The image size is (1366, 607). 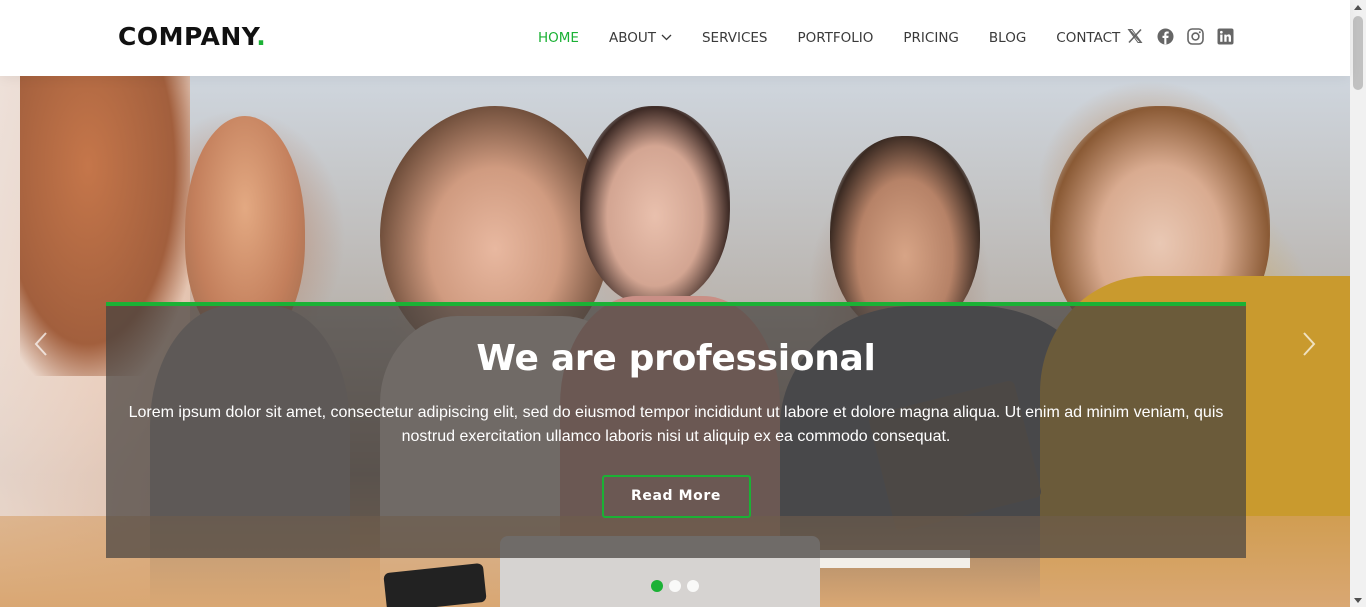 I want to click on nav-item-contact: CONTACT, so click(x=1088, y=38).